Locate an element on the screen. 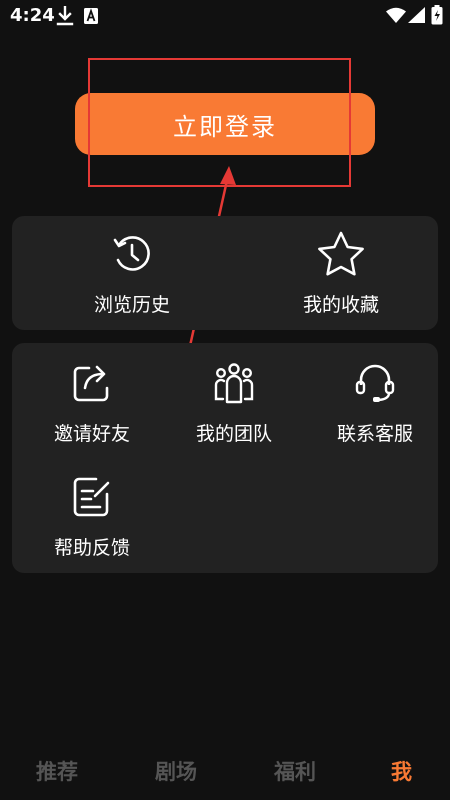 This screenshot has width=450, height=800. wifi-icon is located at coordinates (396, 17).